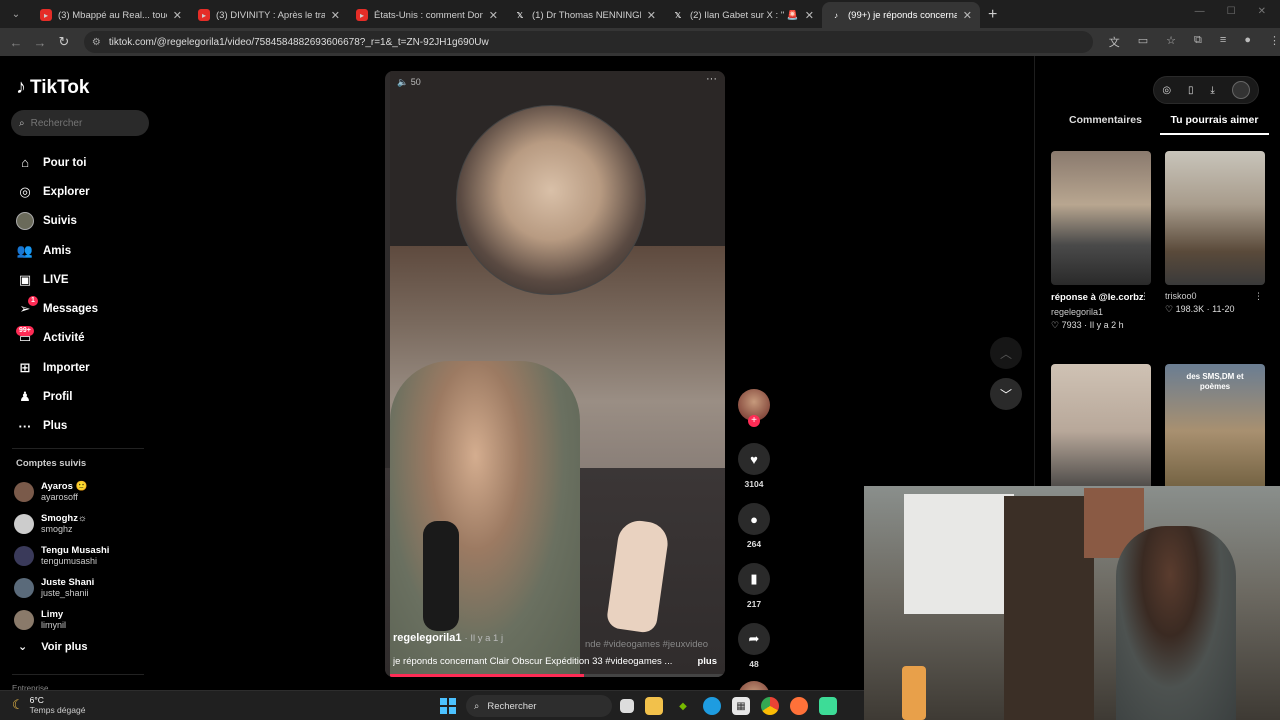 The image size is (1280, 720). What do you see at coordinates (743, 15) in the screenshot?
I see `browser-tab: 𝕏 (2) Ilan Gabet sur X : " 🚨 ALERT ✕` at bounding box center [743, 15].